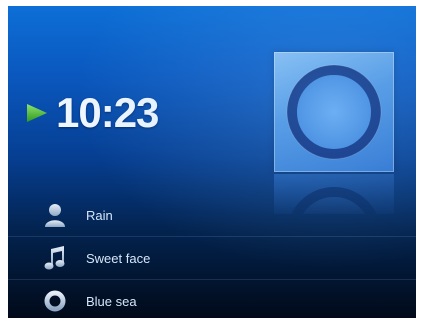 The height and width of the screenshot is (320, 422). I want to click on album-cover, so click(334, 112).